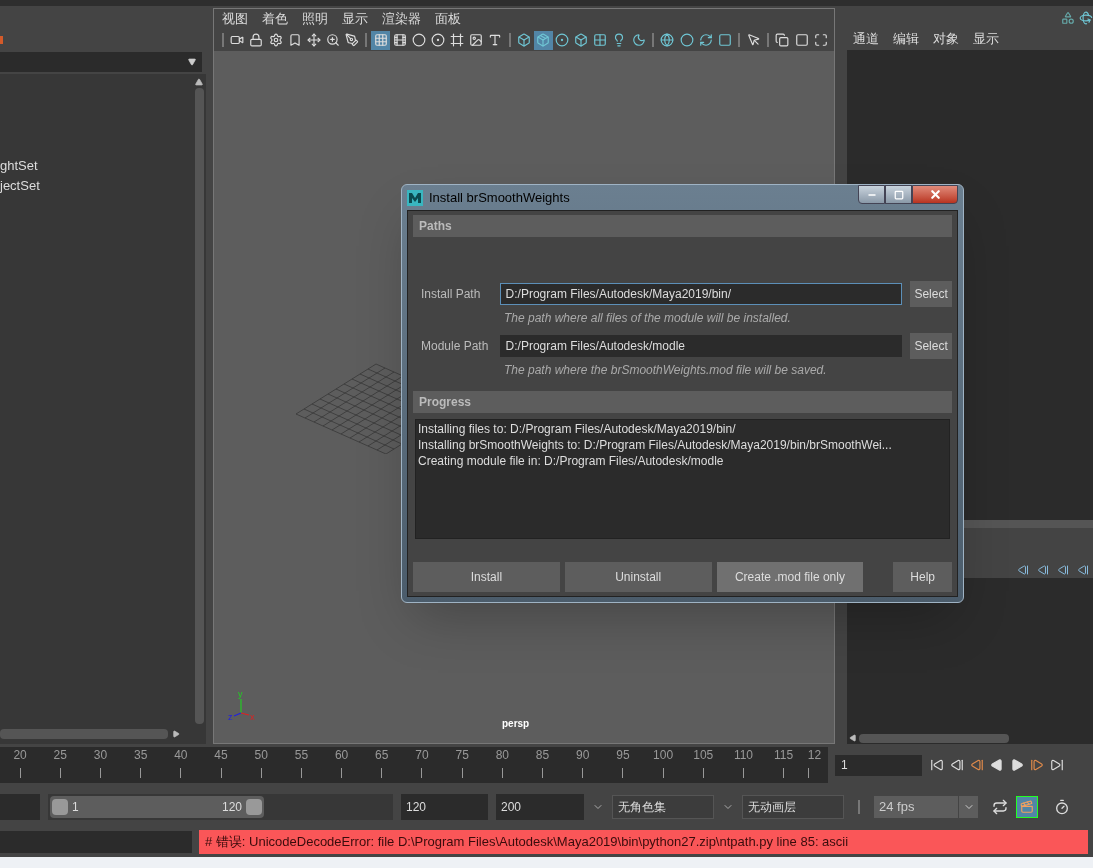 This screenshot has width=1093, height=868. I want to click on frame-number: 70, so click(422, 755).